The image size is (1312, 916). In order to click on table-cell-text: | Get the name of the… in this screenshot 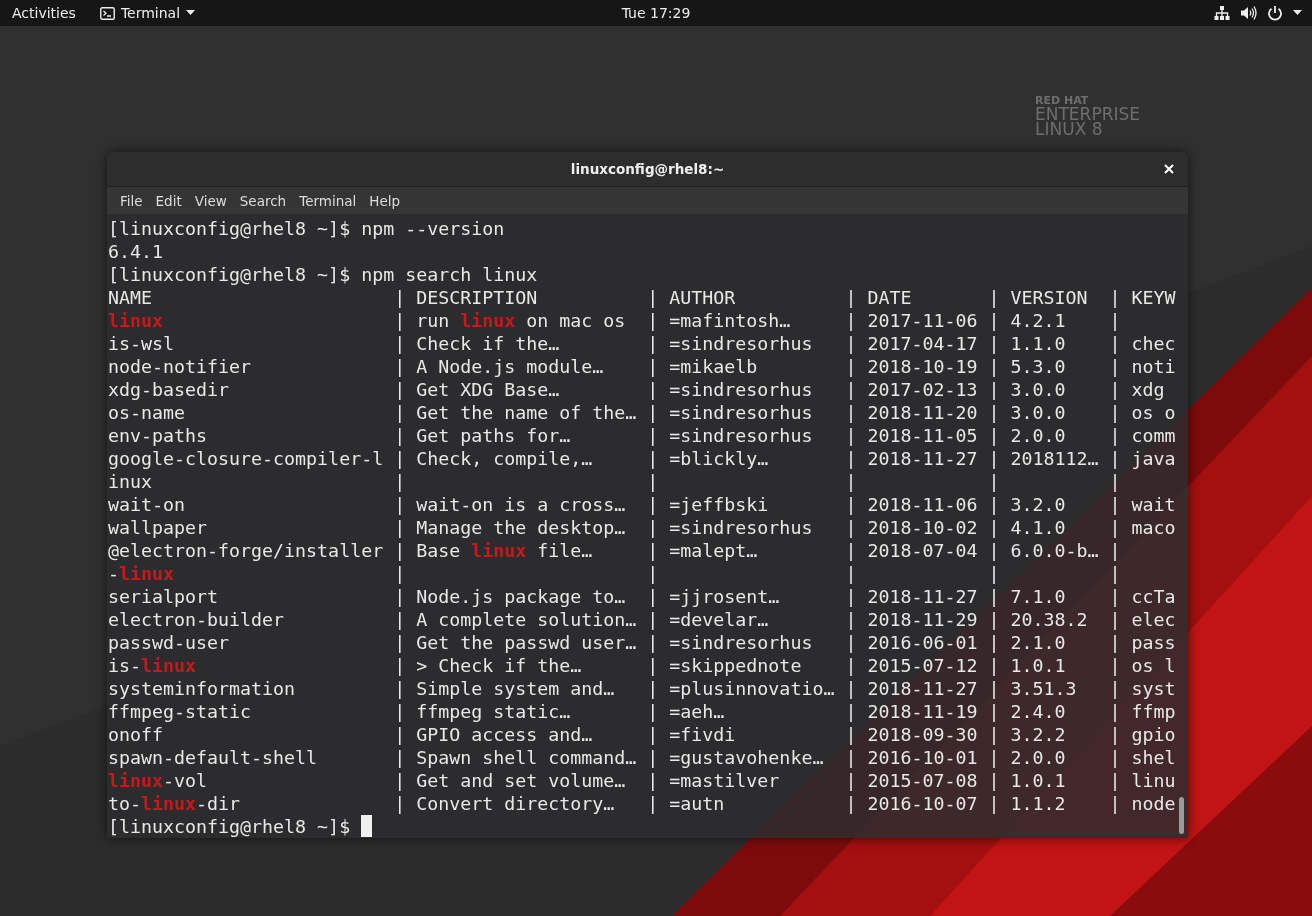, I will do `click(516, 412)`.